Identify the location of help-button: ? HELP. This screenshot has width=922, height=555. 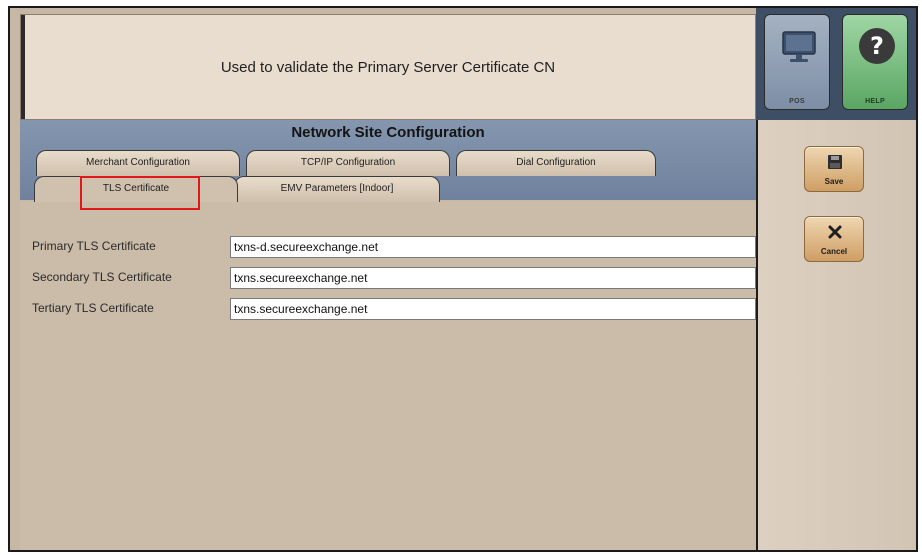
(875, 62).